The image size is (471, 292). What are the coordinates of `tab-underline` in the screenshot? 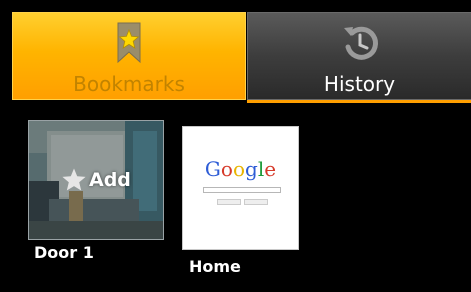 It's located at (359, 101).